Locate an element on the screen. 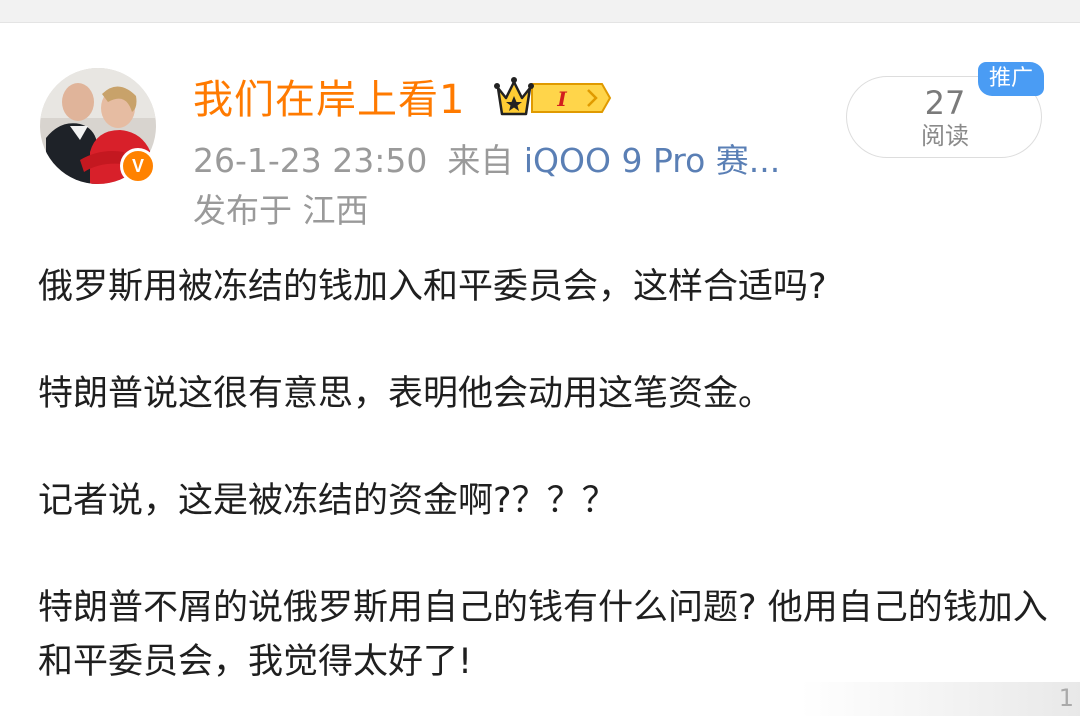 This screenshot has height=724, width=1080. watermark-bar is located at coordinates (940, 699).